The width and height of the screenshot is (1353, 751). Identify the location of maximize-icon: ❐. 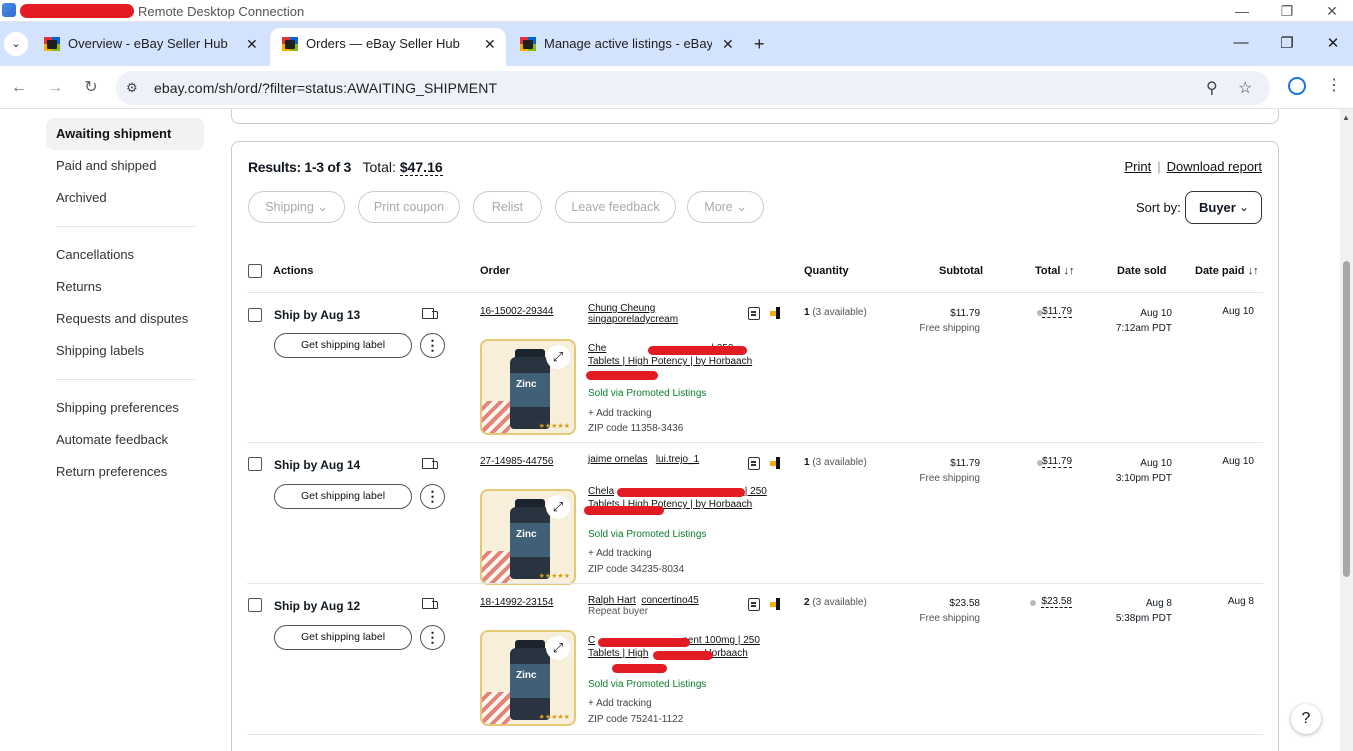
(1287, 43).